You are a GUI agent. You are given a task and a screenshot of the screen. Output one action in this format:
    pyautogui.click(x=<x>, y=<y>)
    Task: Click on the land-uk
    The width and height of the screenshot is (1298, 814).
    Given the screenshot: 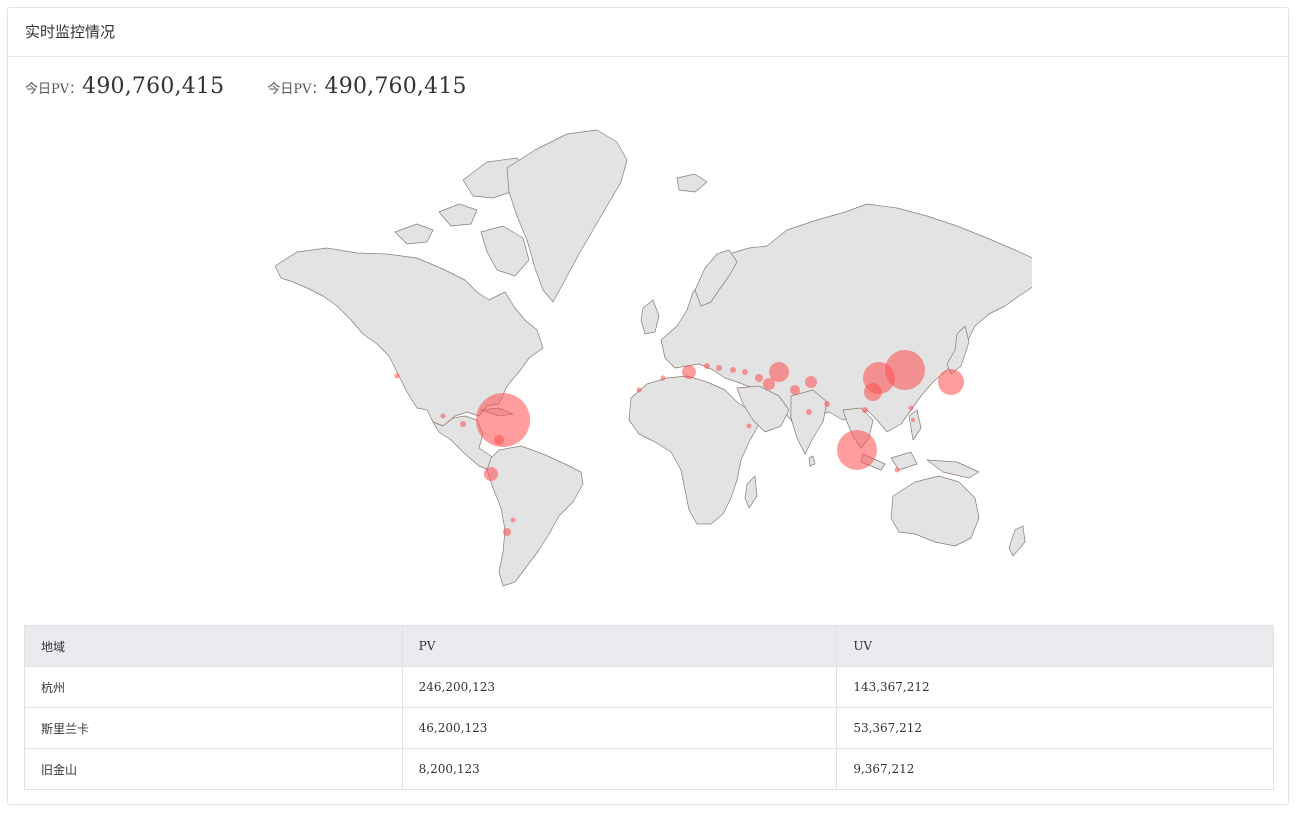 What is the action you would take?
    pyautogui.click(x=650, y=317)
    